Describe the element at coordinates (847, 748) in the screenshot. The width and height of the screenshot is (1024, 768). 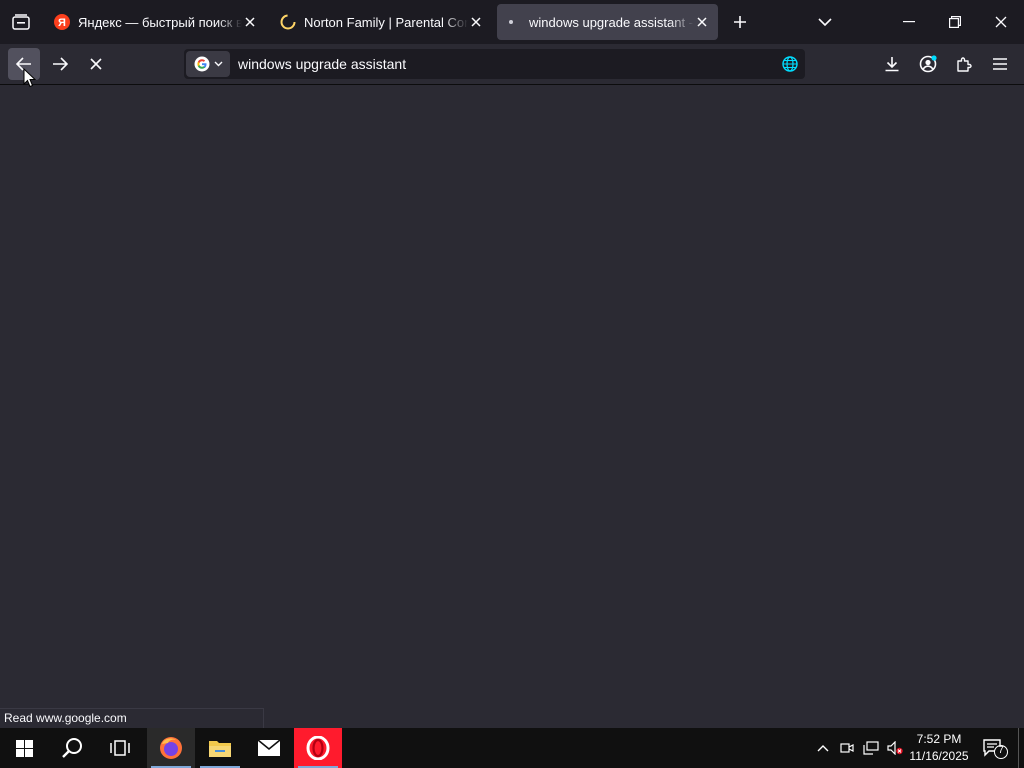
I see `meet-now-icon` at that location.